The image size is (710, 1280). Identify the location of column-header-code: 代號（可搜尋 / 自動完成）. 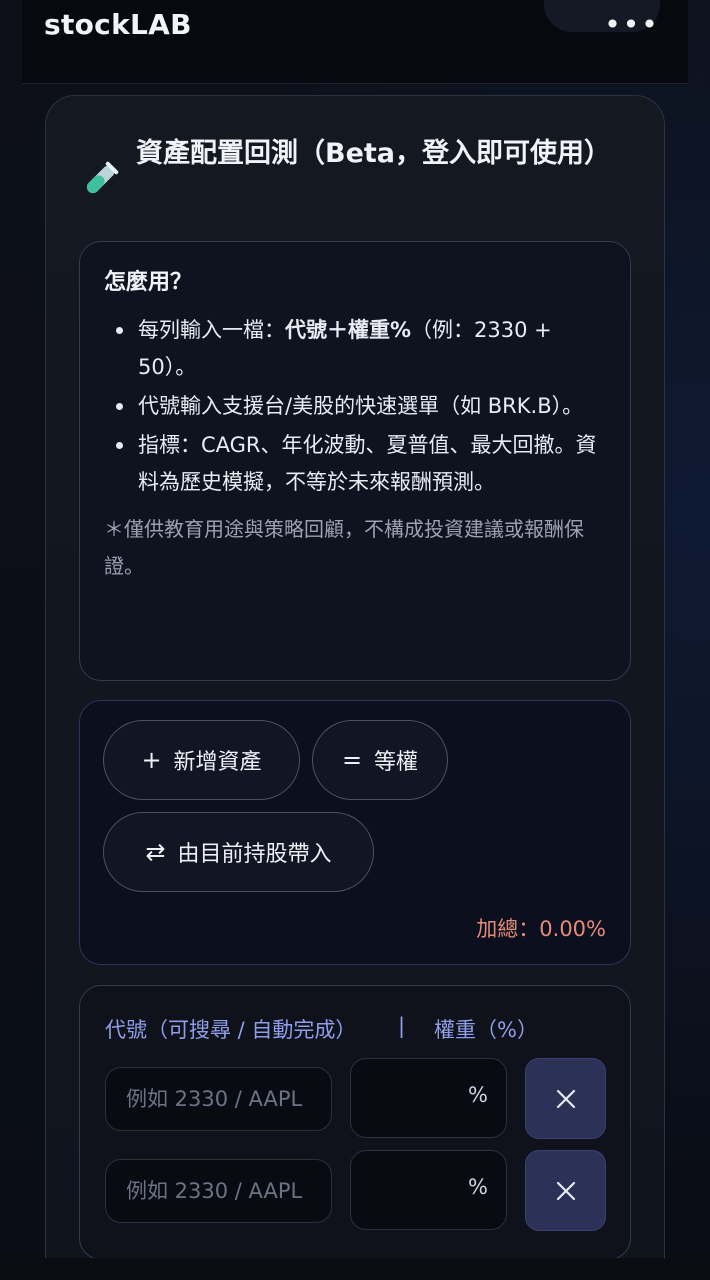
(231, 1030).